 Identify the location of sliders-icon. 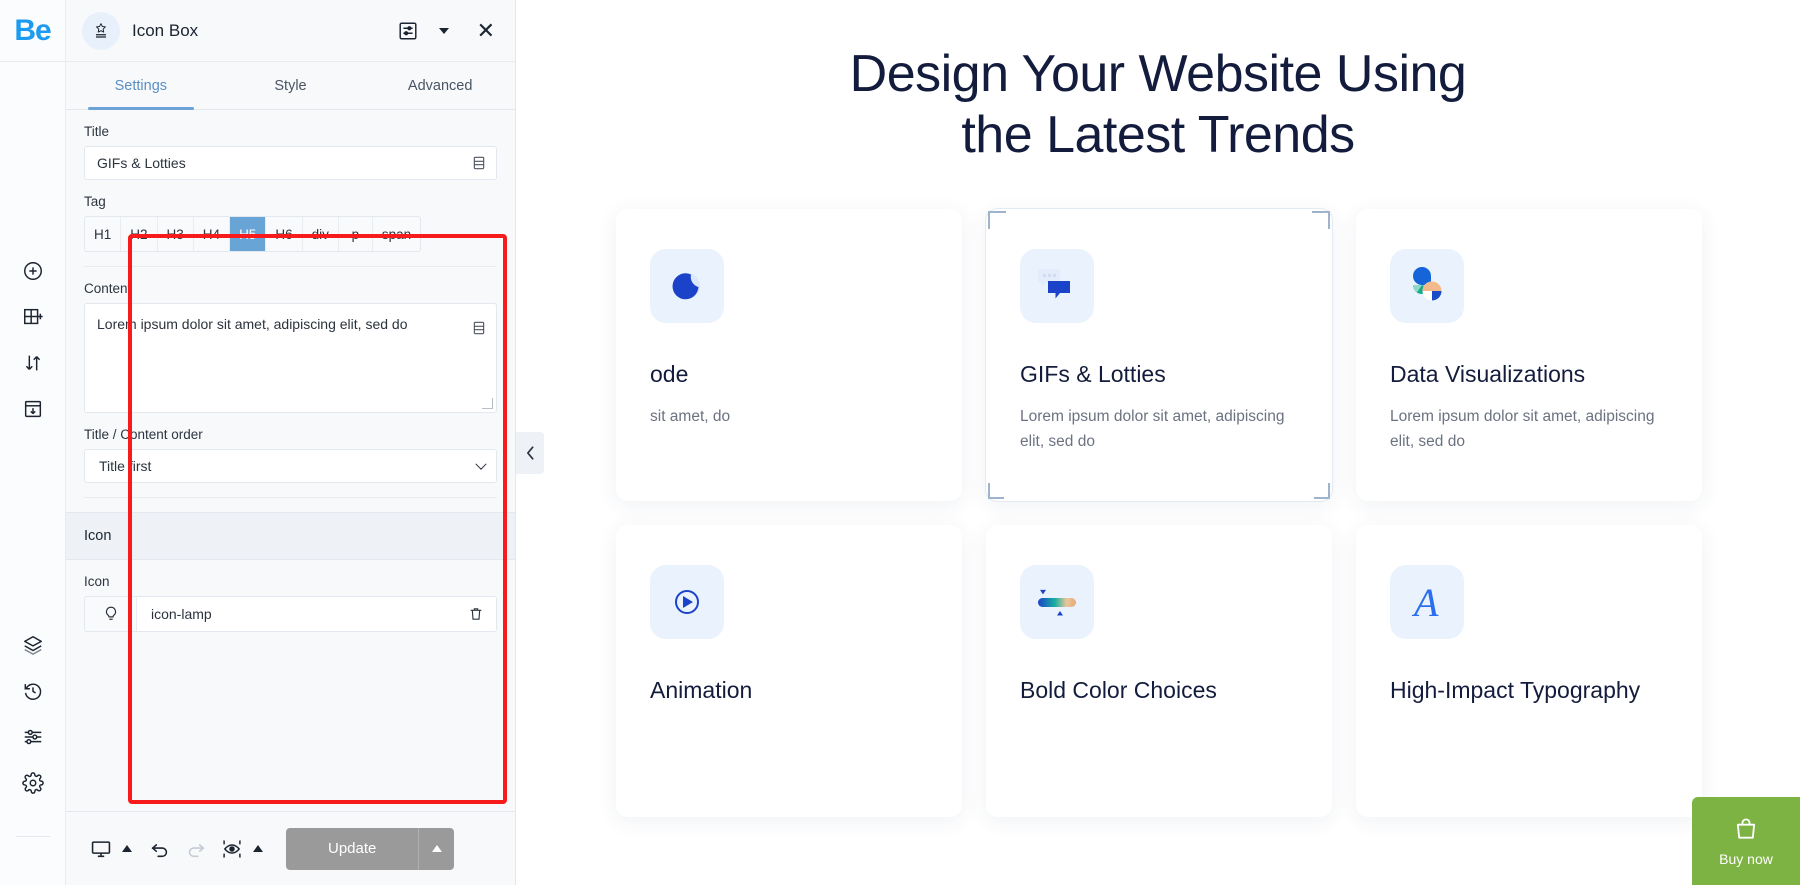
(33, 737).